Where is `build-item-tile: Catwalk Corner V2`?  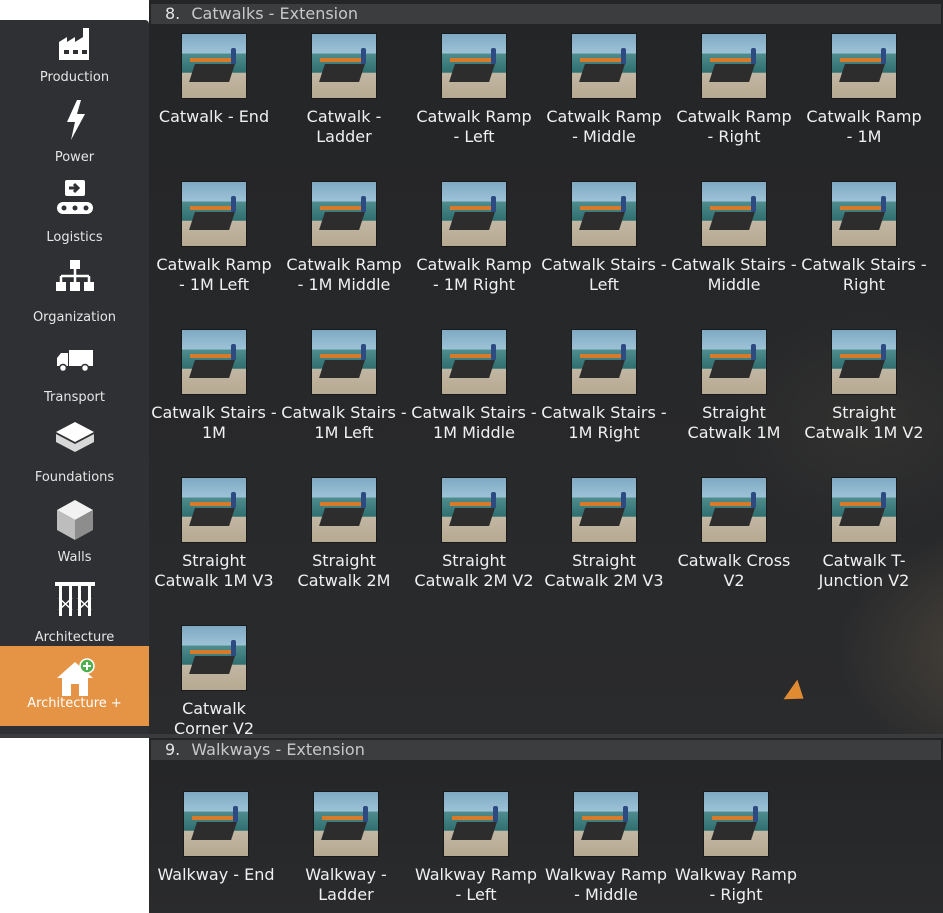 build-item-tile: Catwalk Corner V2 is located at coordinates (214, 679).